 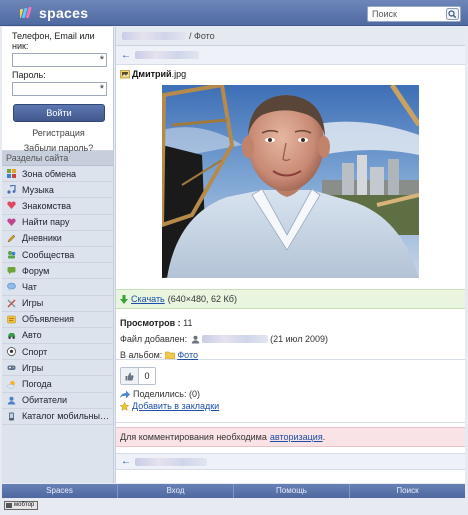 I want to click on like-widget: 0, so click(x=138, y=376).